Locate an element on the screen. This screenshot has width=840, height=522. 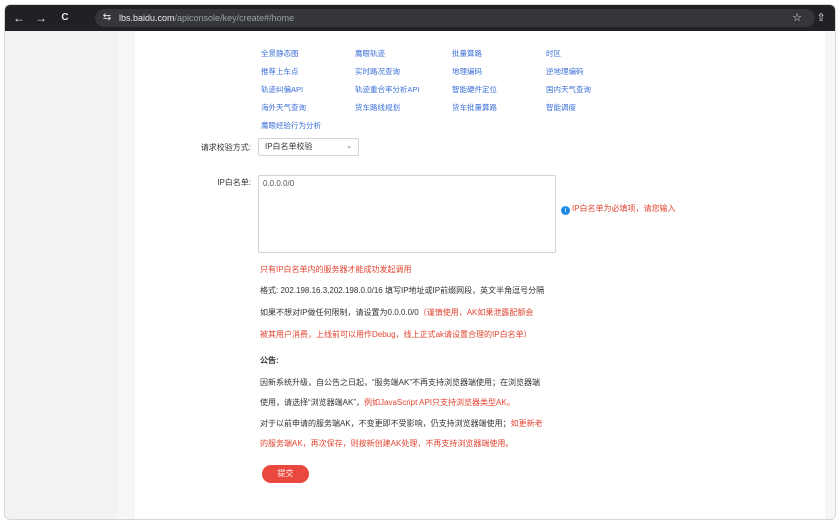
service-link: 智能硬件定位 is located at coordinates (474, 89).